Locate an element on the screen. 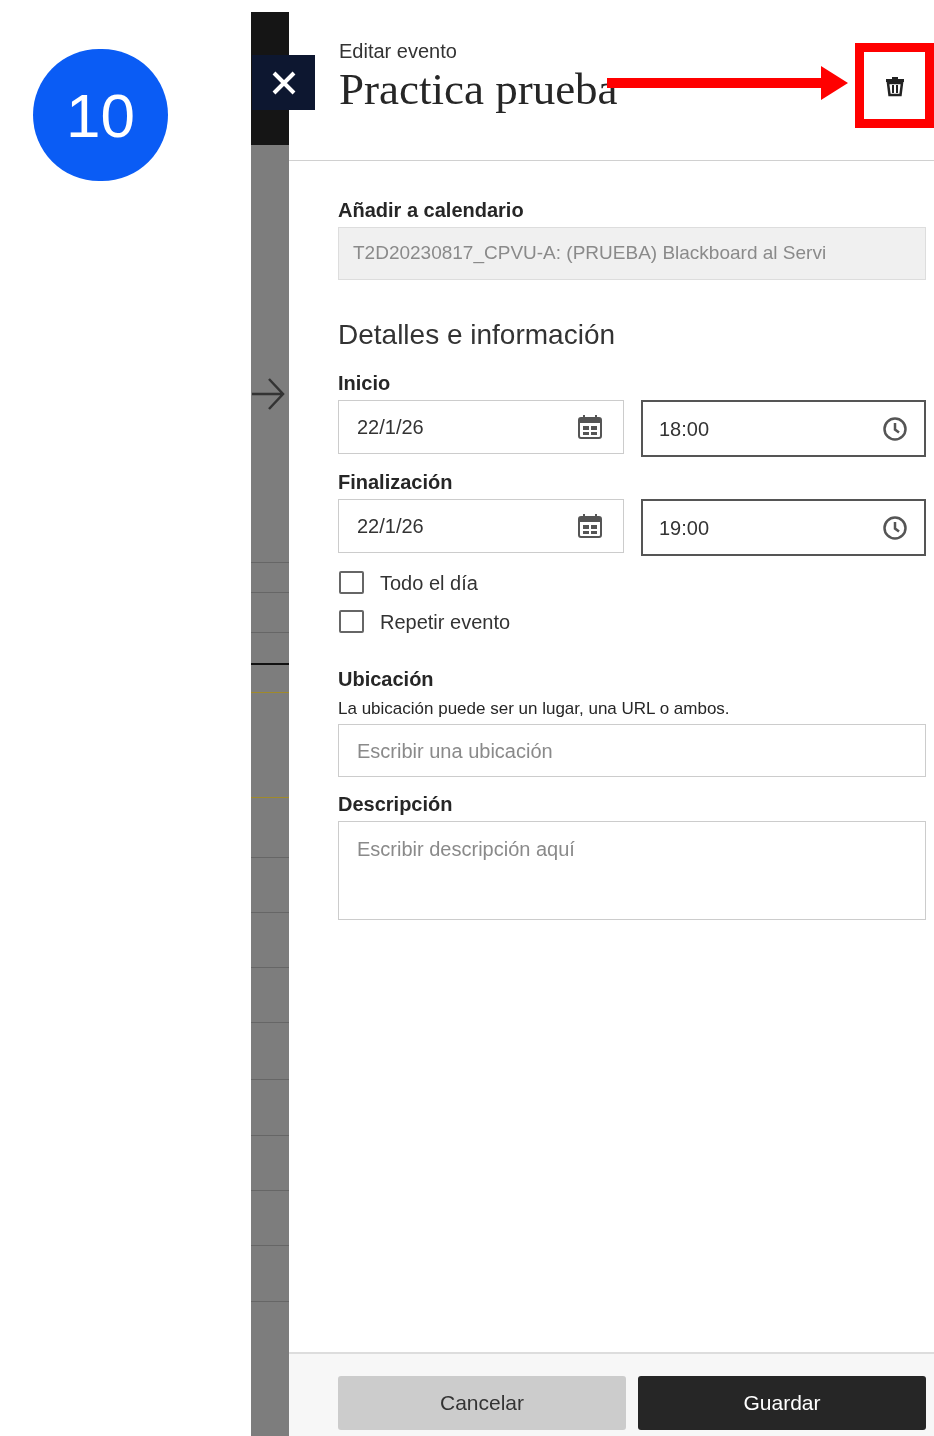  event-title: Practica prueba is located at coordinates (478, 89).